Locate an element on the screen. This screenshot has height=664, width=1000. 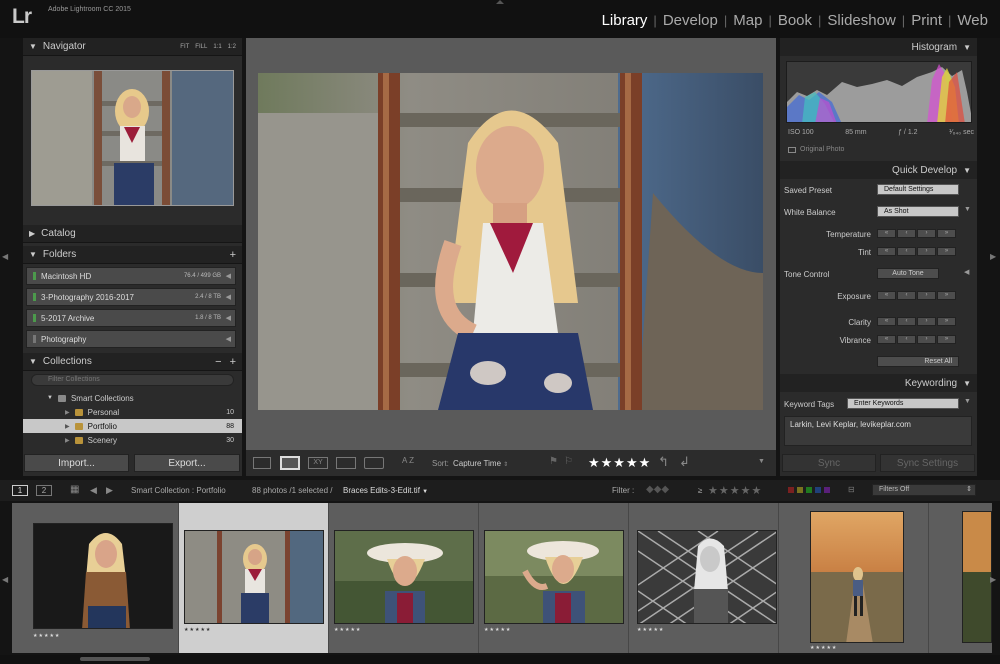
saved-preset-select: Default Settings is located at coordinates (918, 189).